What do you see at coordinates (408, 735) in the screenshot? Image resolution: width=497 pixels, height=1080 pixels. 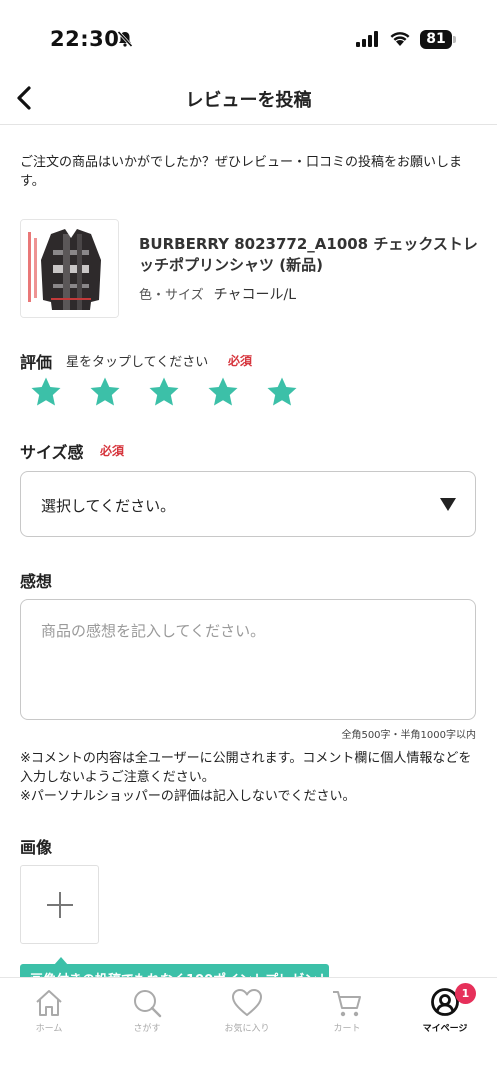 I see `char-limit-note: 全角500字・半角1000字以内` at bounding box center [408, 735].